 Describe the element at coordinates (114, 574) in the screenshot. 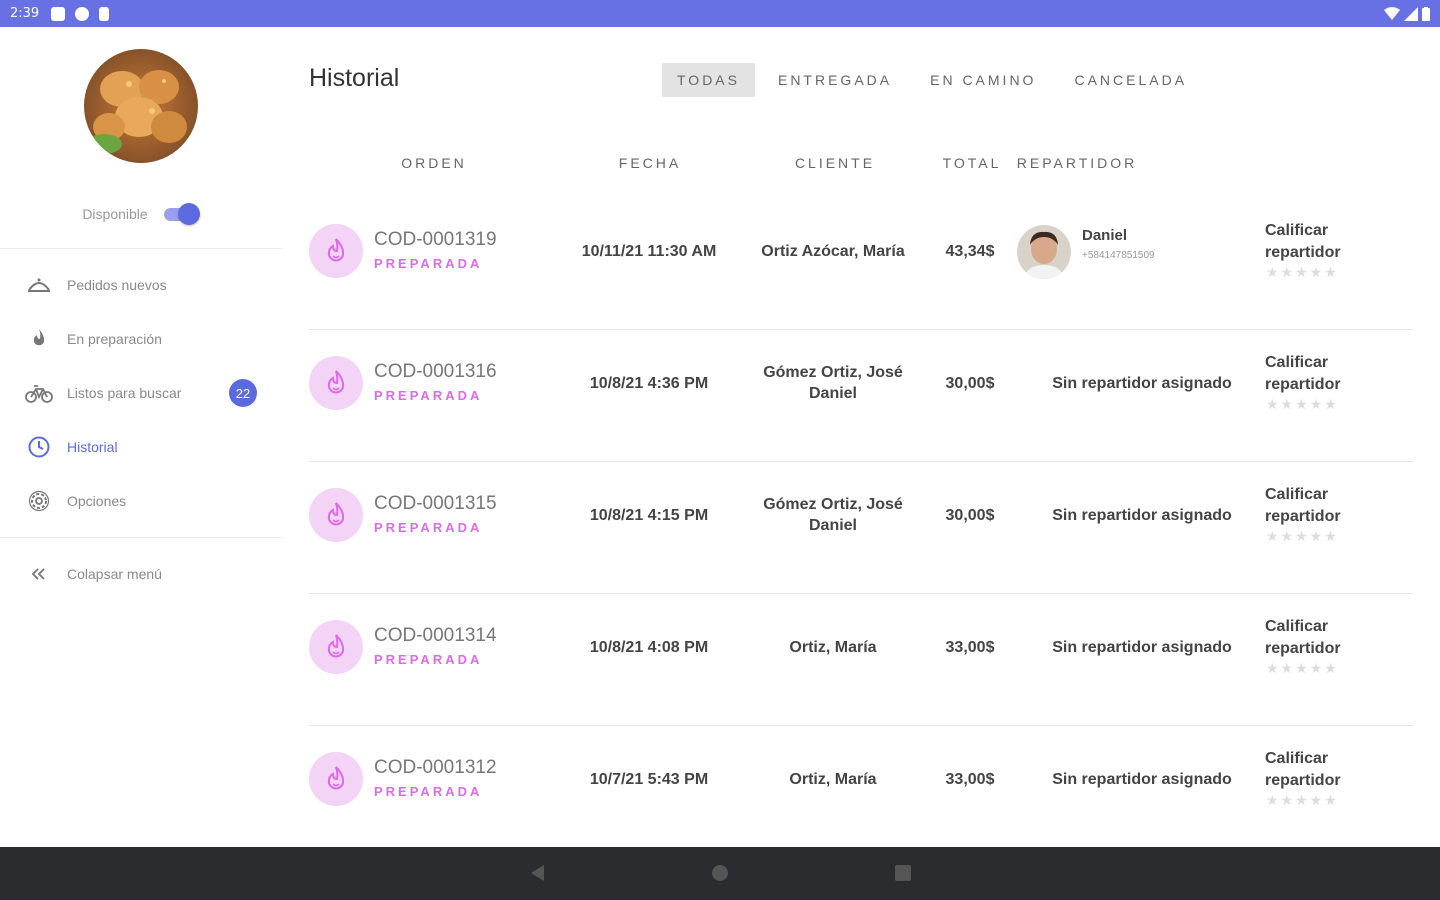

I see `collapse-menu-label: Colapsar menú` at that location.